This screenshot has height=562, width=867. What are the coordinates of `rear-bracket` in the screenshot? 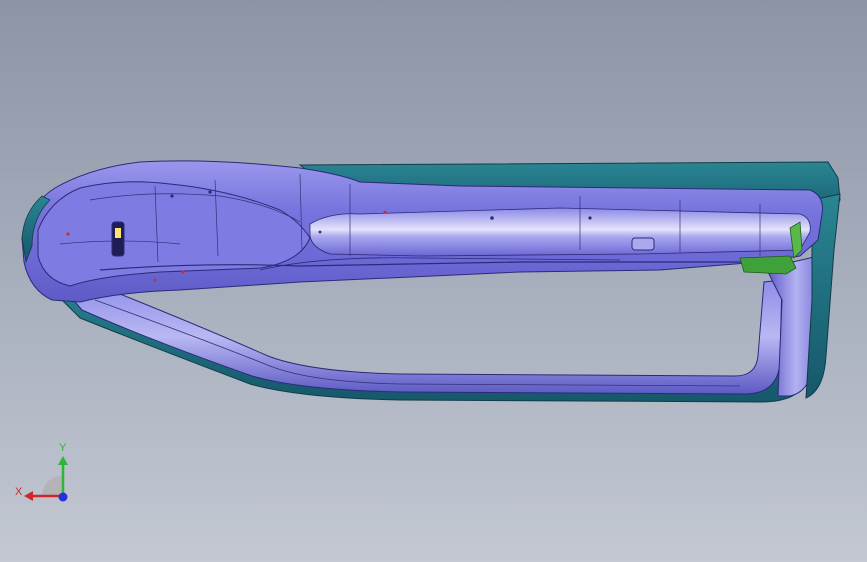 It's located at (768, 265).